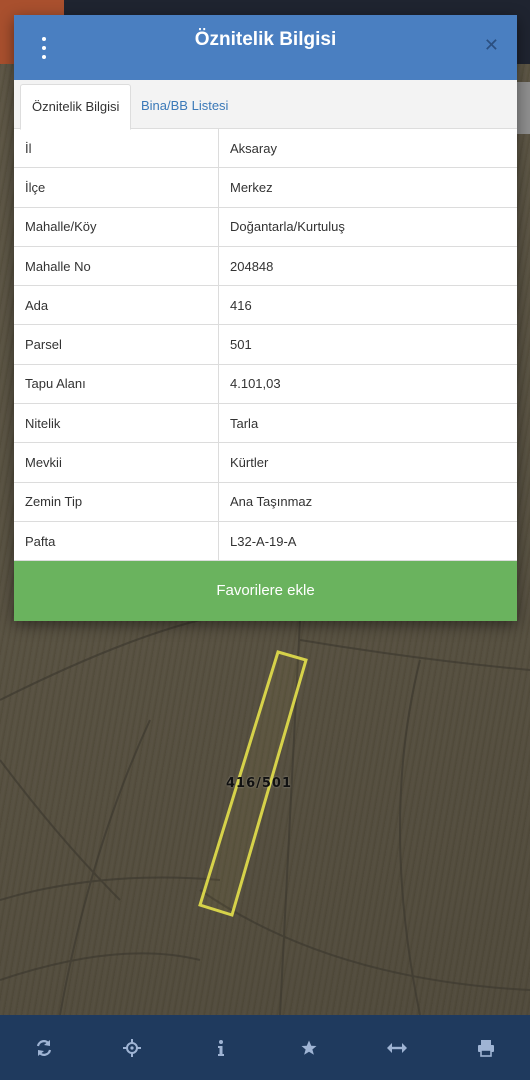  Describe the element at coordinates (265, 1047) in the screenshot. I see `bottom-toolbar` at that location.